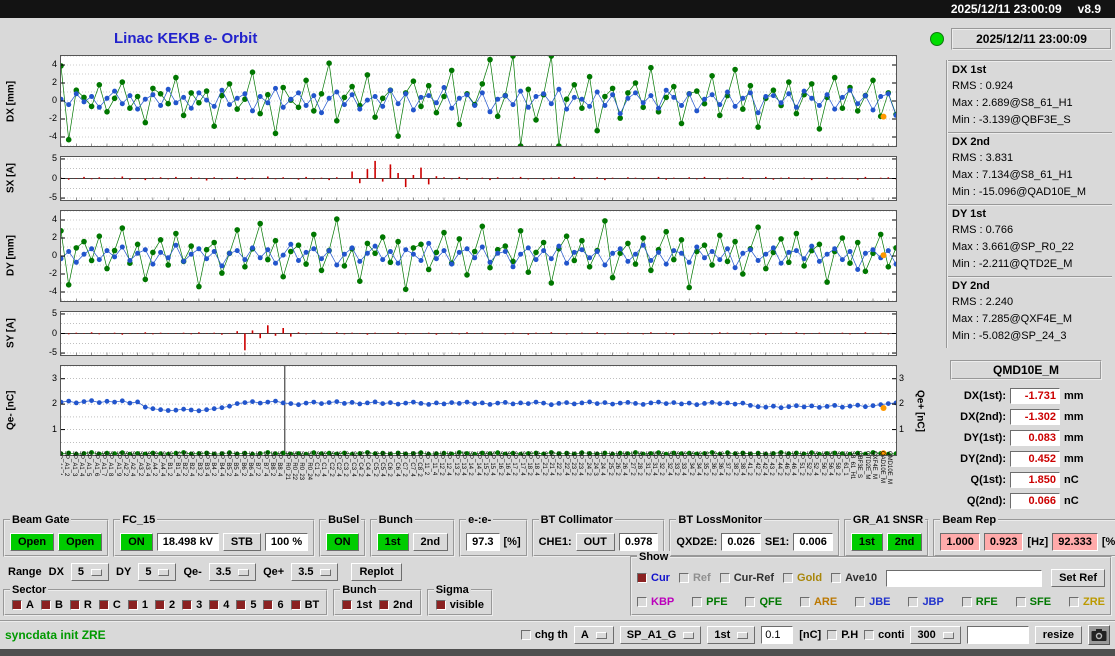 The width and height of the screenshot is (1115, 656). I want to click on show-checkbox-rfe: RFE, so click(979, 602).